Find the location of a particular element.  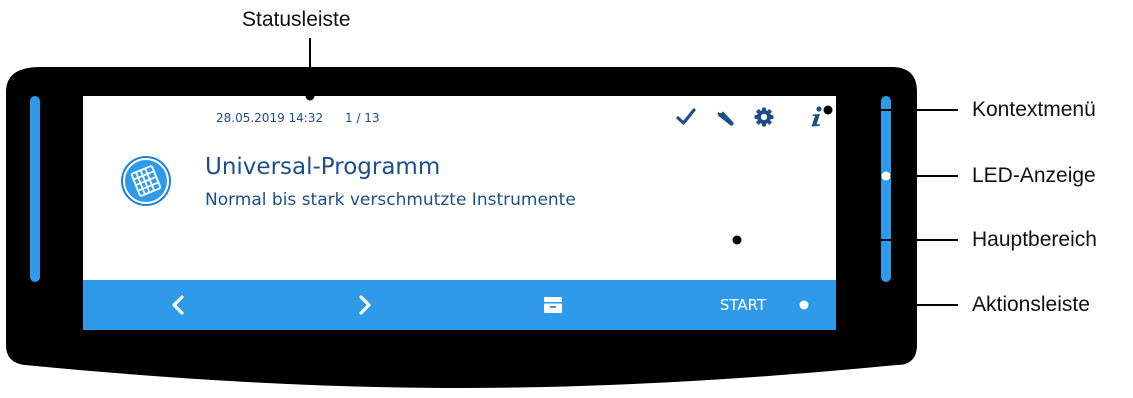

program-title: Universal-Programm is located at coordinates (323, 167).